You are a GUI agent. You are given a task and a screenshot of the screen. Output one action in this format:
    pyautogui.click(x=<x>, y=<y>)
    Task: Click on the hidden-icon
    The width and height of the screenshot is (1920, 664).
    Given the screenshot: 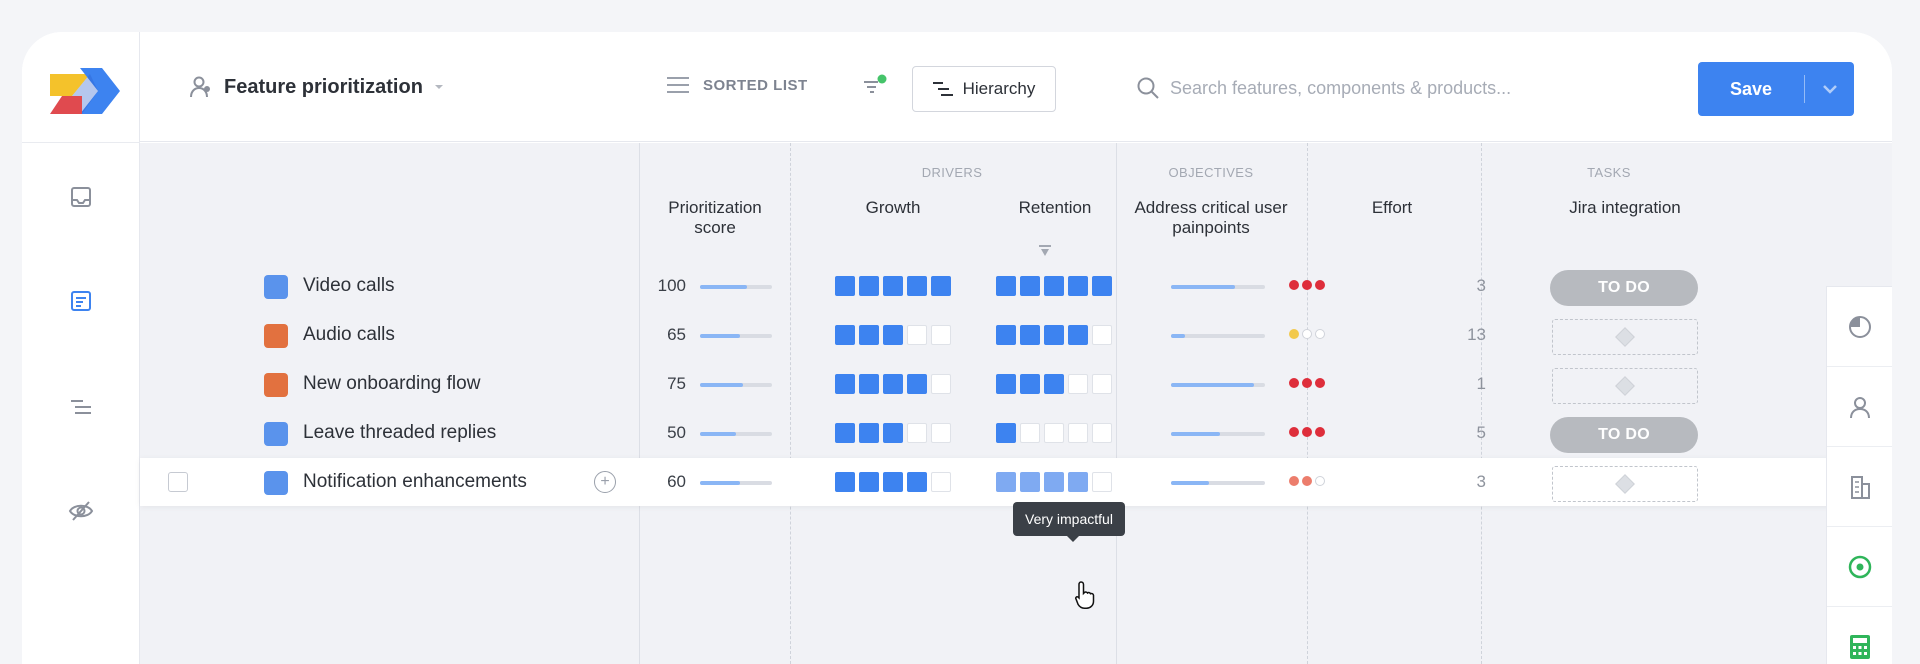 What is the action you would take?
    pyautogui.click(x=81, y=511)
    